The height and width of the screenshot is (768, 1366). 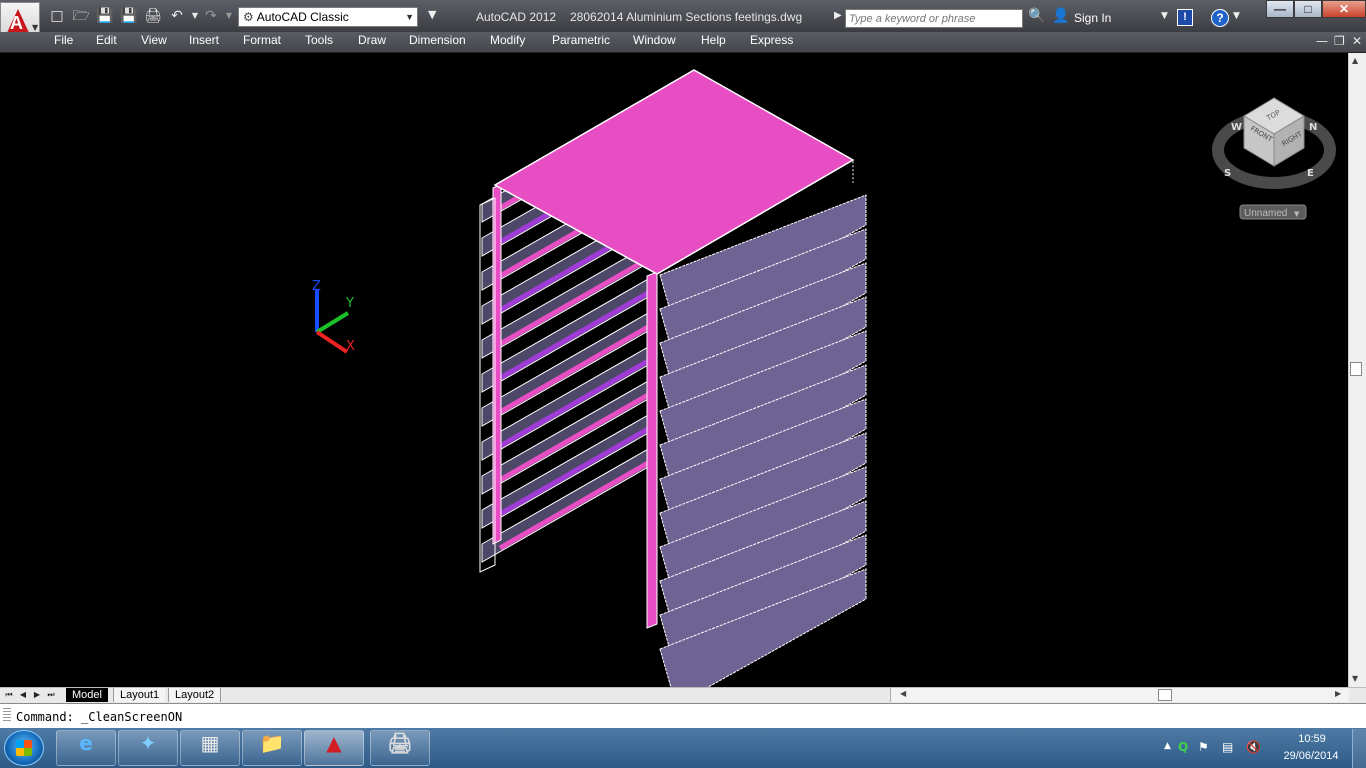 I want to click on first-tab-icon: ⏮, so click(x=9, y=694).